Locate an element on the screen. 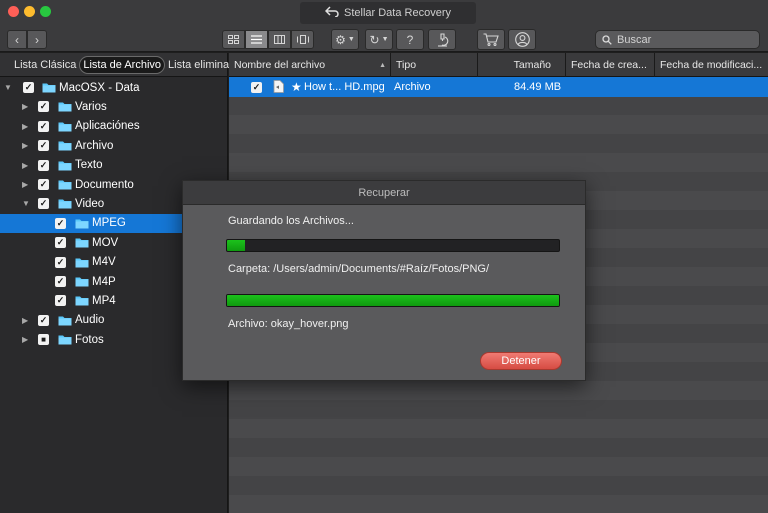 This screenshot has height=513, width=768. account-button is located at coordinates (522, 39).